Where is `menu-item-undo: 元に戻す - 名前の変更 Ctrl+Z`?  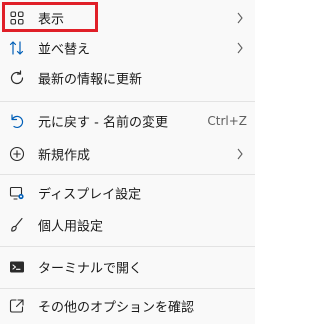 menu-item-undo: 元に戻す - 名前の変更 Ctrl+Z is located at coordinates (127, 121).